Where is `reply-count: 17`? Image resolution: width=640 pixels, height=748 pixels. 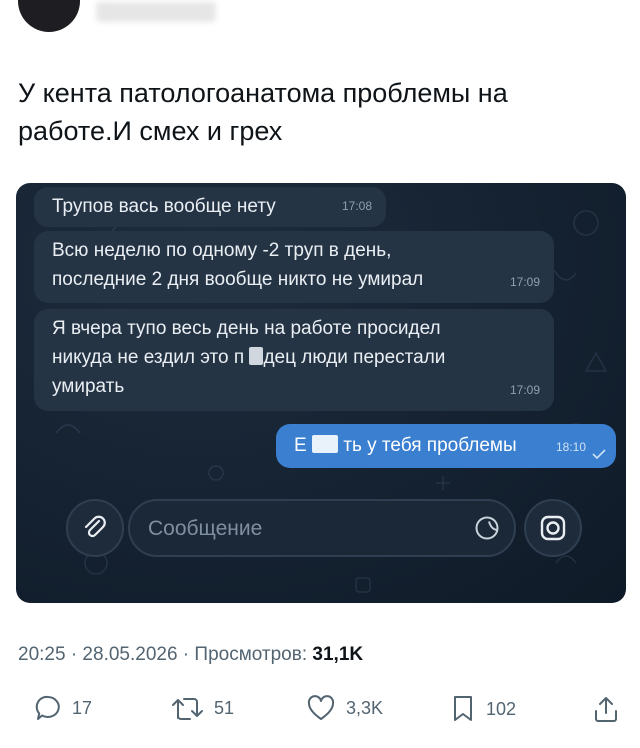
reply-count: 17 is located at coordinates (82, 707).